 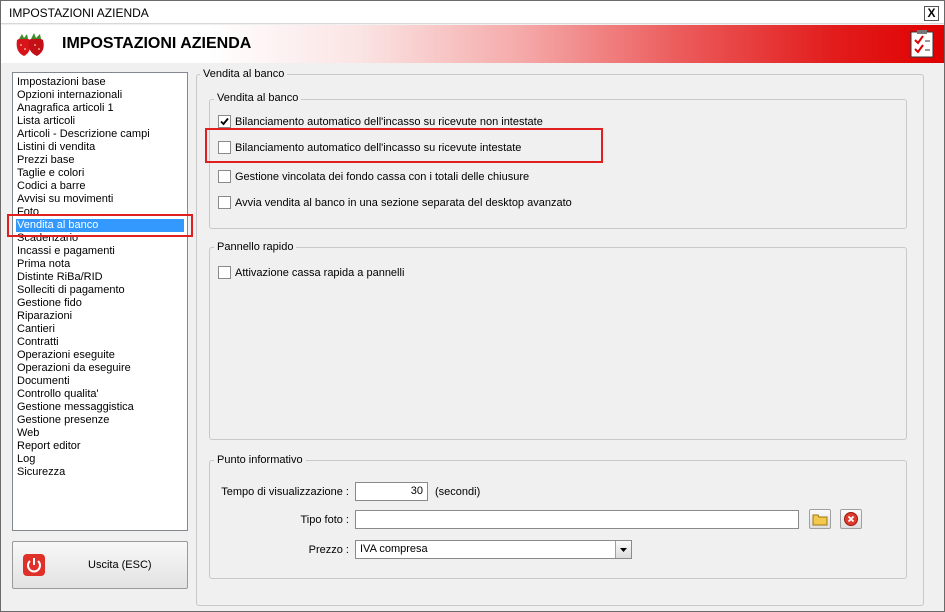 I want to click on sidebar-item: Opzioni internazionali, so click(x=69, y=95).